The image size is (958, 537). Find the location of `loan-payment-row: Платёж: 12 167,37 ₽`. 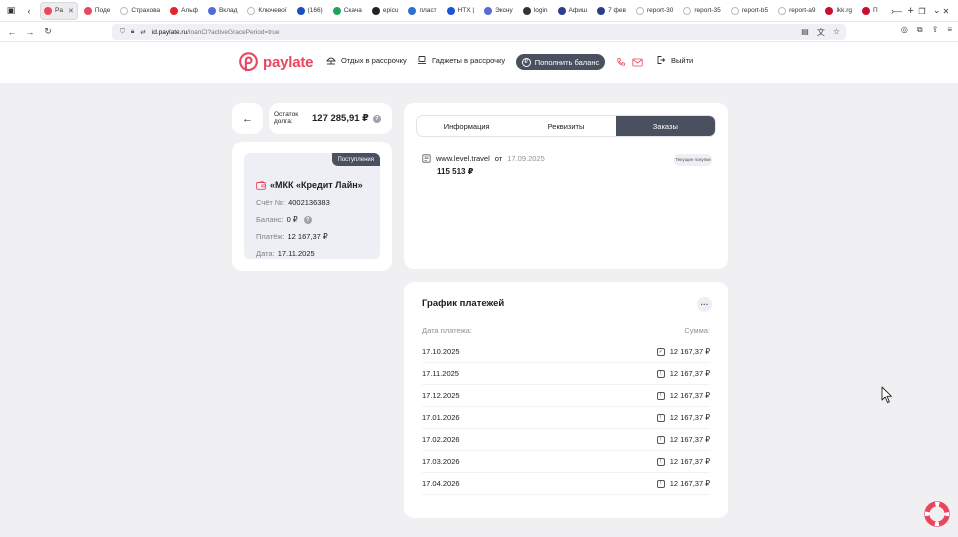

loan-payment-row: Платёж: 12 167,37 ₽ is located at coordinates (292, 236).